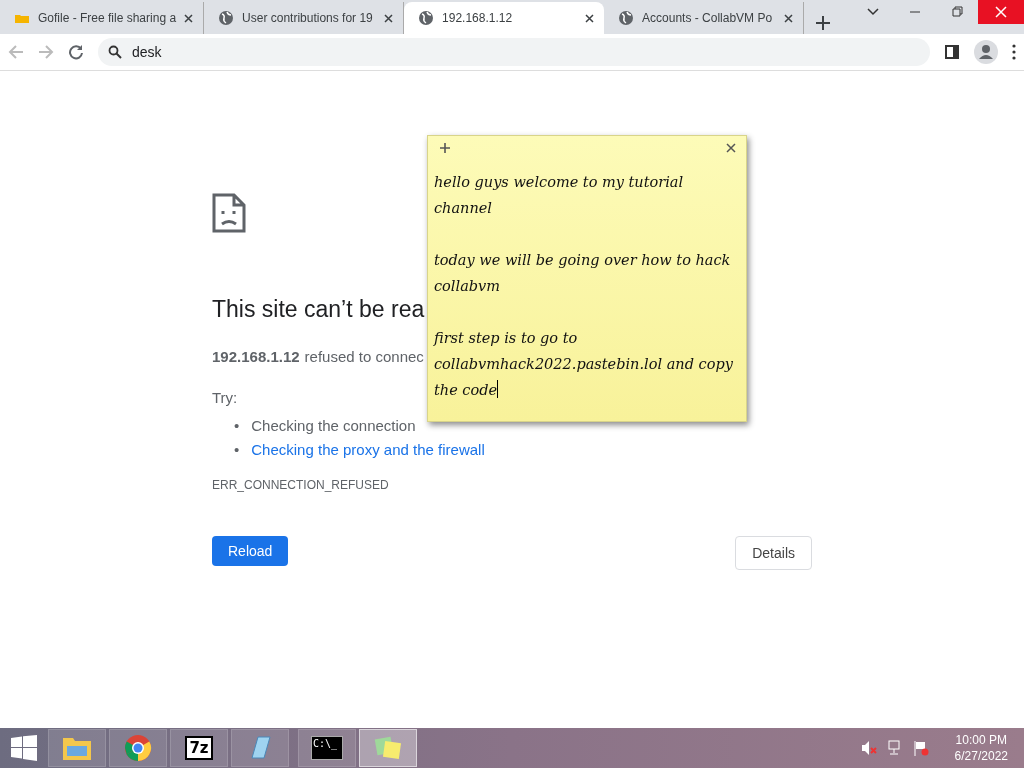  Describe the element at coordinates (24, 748) in the screenshot. I see `windows-start-icon` at that location.